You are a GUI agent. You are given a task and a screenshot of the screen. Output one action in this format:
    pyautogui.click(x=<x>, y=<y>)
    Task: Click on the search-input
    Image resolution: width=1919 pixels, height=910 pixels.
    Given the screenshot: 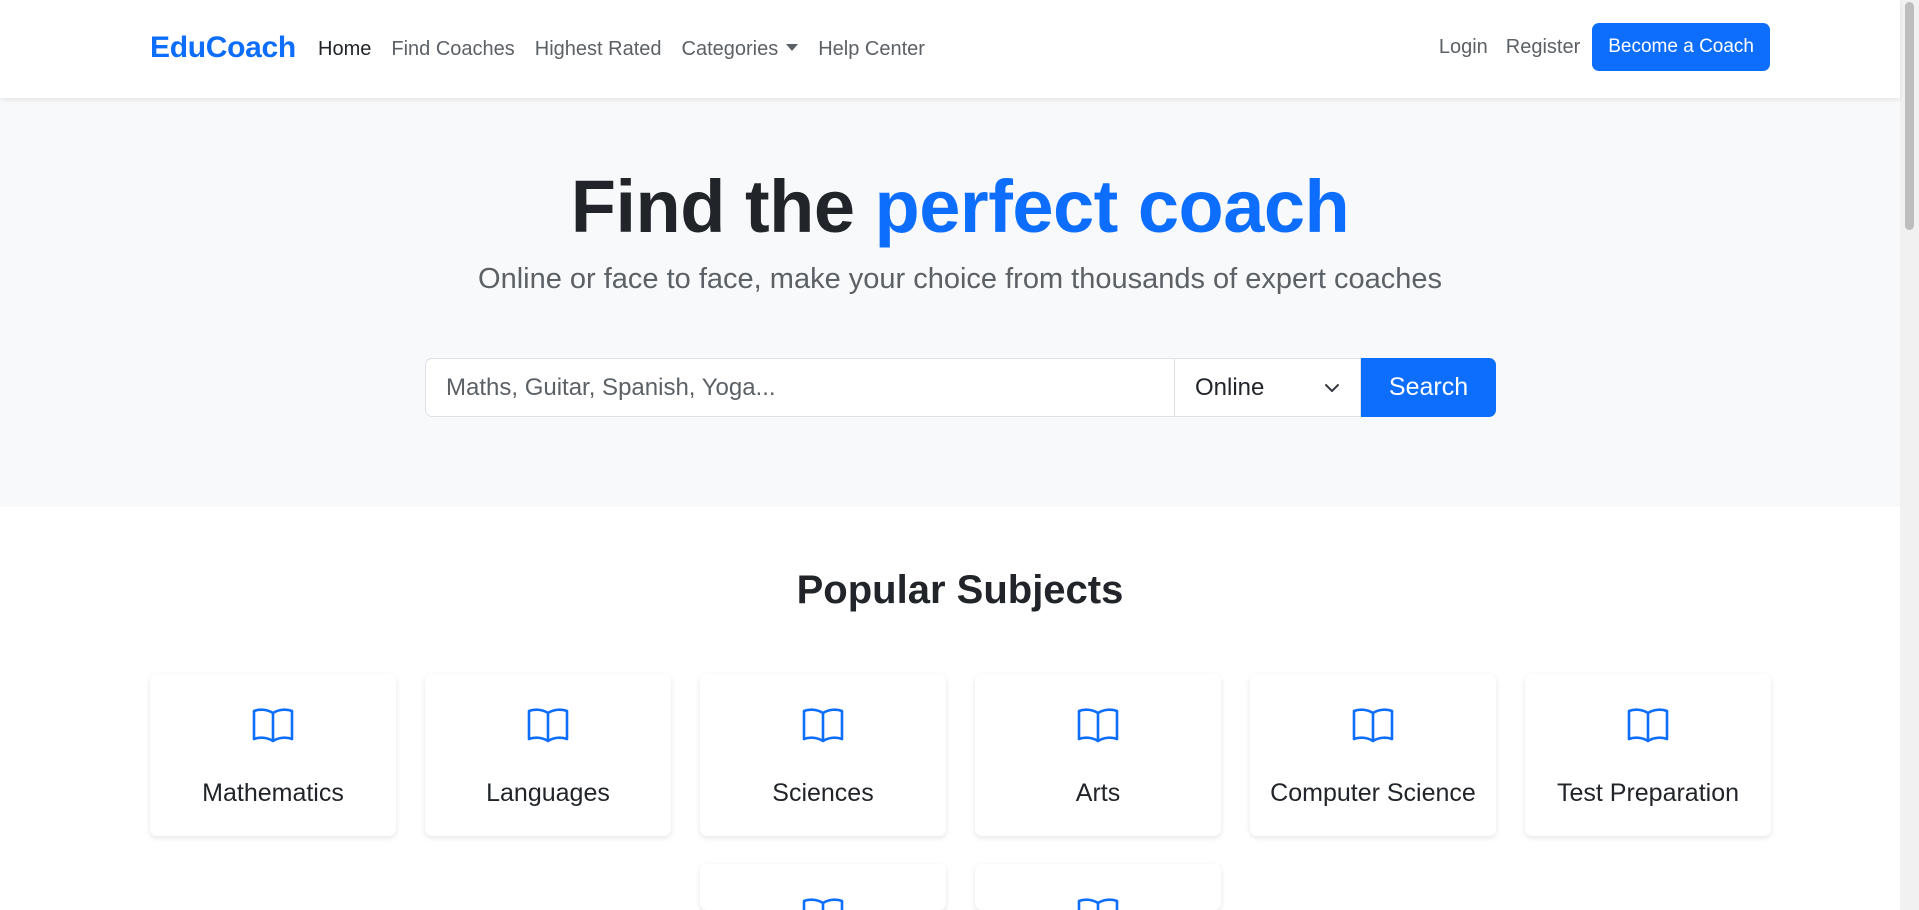 What is the action you would take?
    pyautogui.click(x=799, y=387)
    